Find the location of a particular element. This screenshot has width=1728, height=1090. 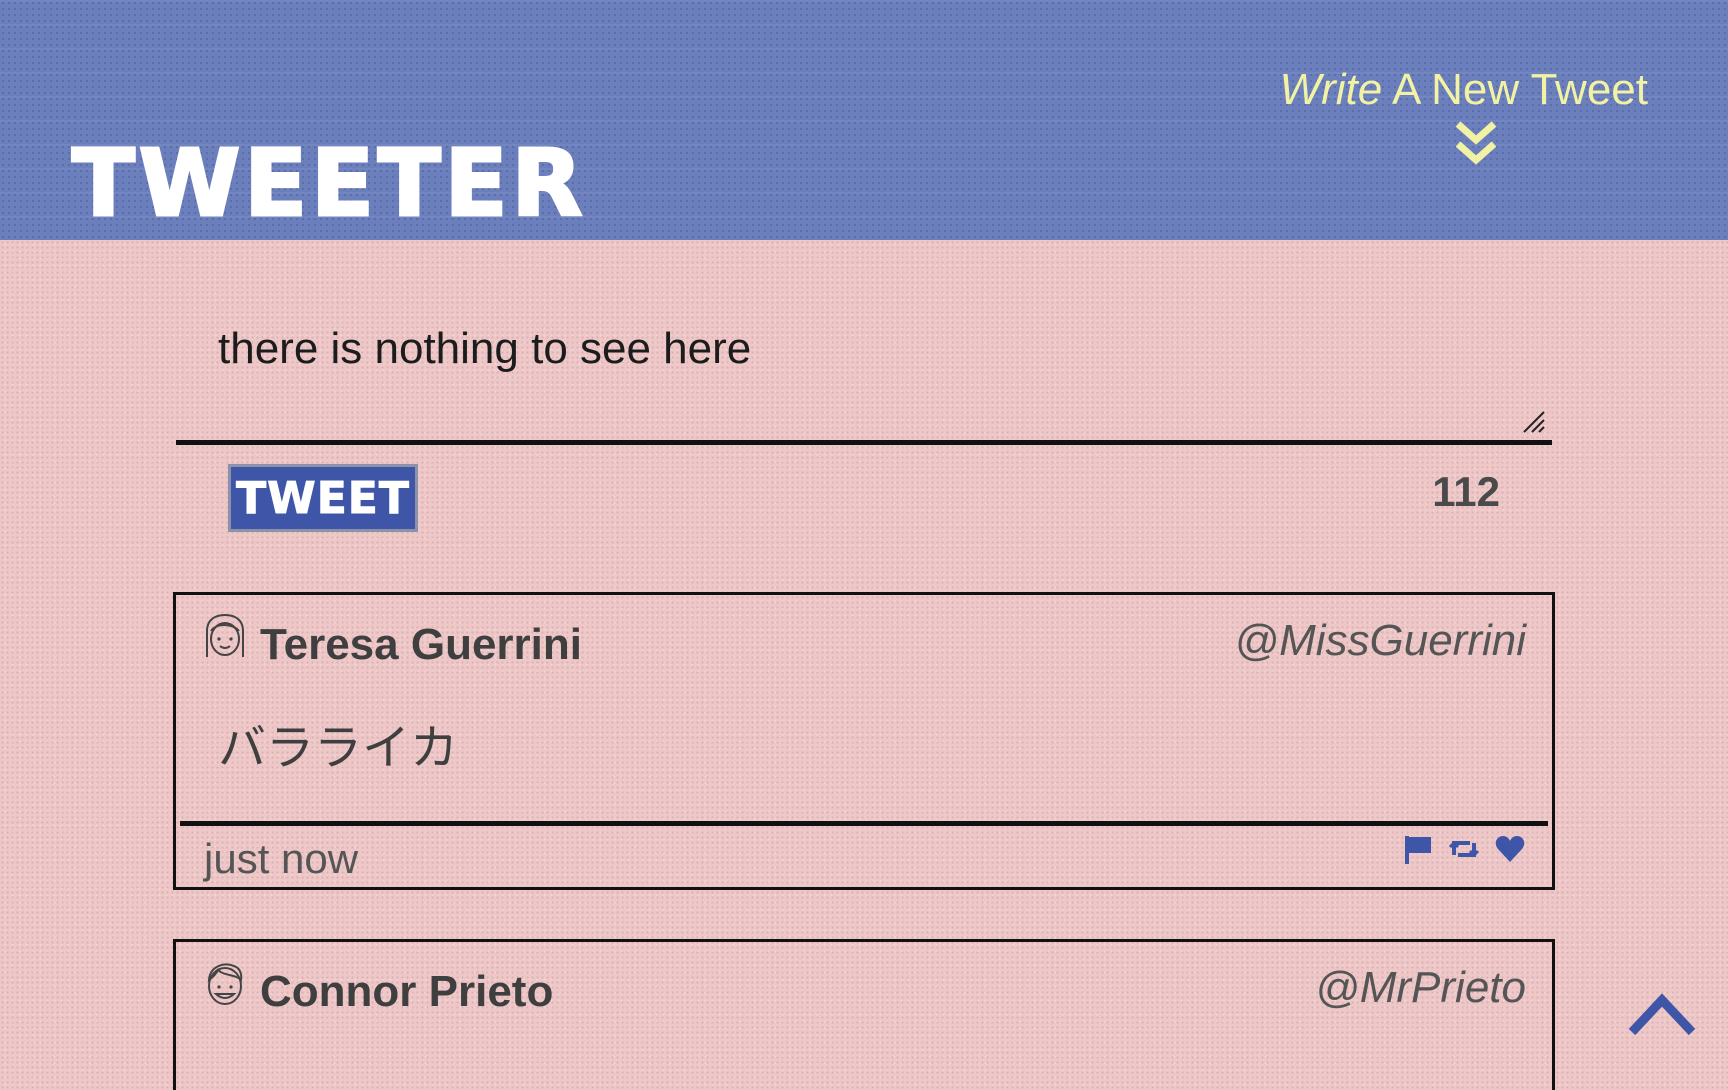

retweet-icon is located at coordinates (1464, 849).